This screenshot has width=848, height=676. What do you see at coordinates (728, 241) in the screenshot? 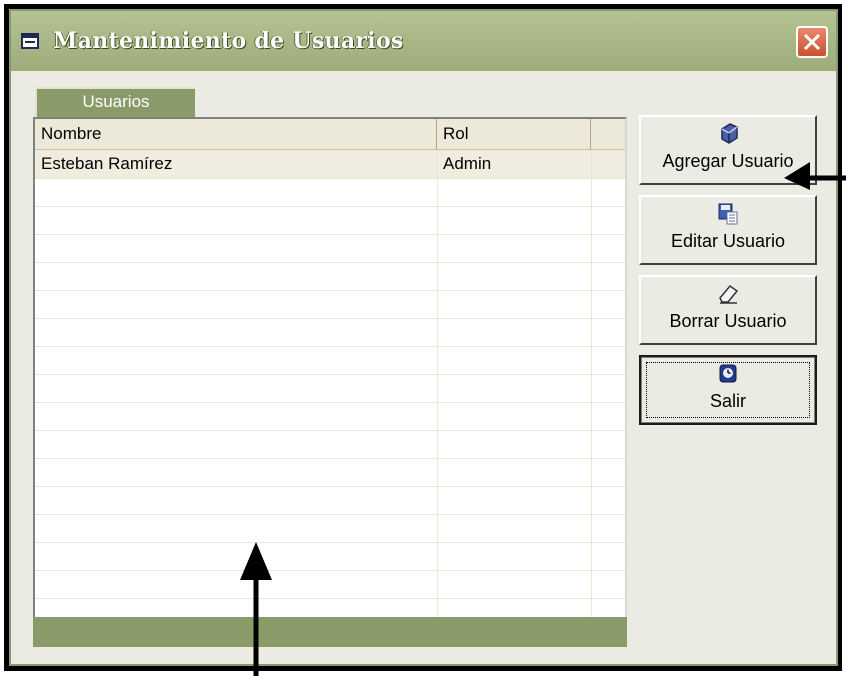
I see `editar-usuario-label: Editar Usuario` at bounding box center [728, 241].